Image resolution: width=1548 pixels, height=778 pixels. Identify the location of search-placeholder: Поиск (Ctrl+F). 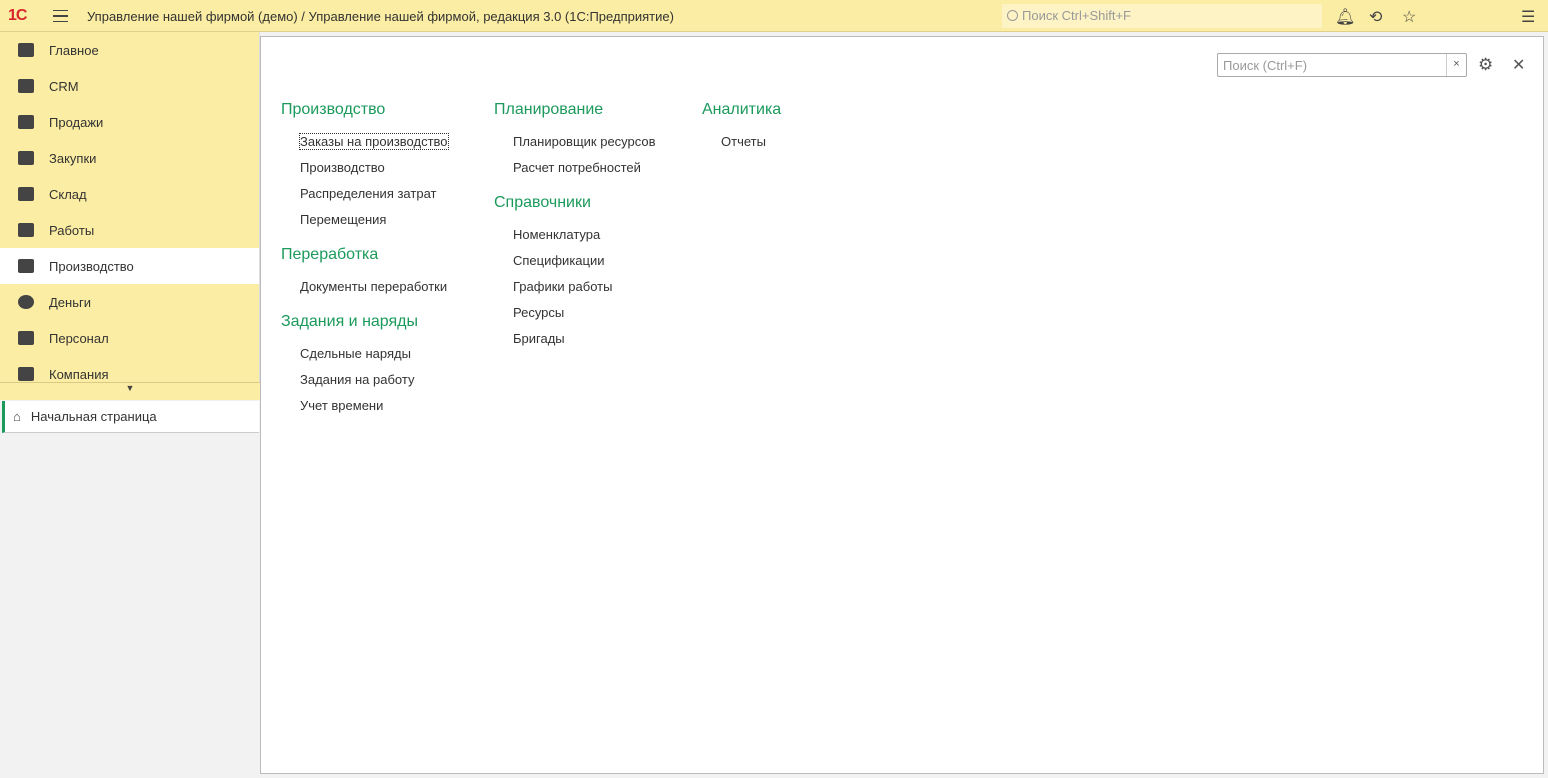
(1265, 65).